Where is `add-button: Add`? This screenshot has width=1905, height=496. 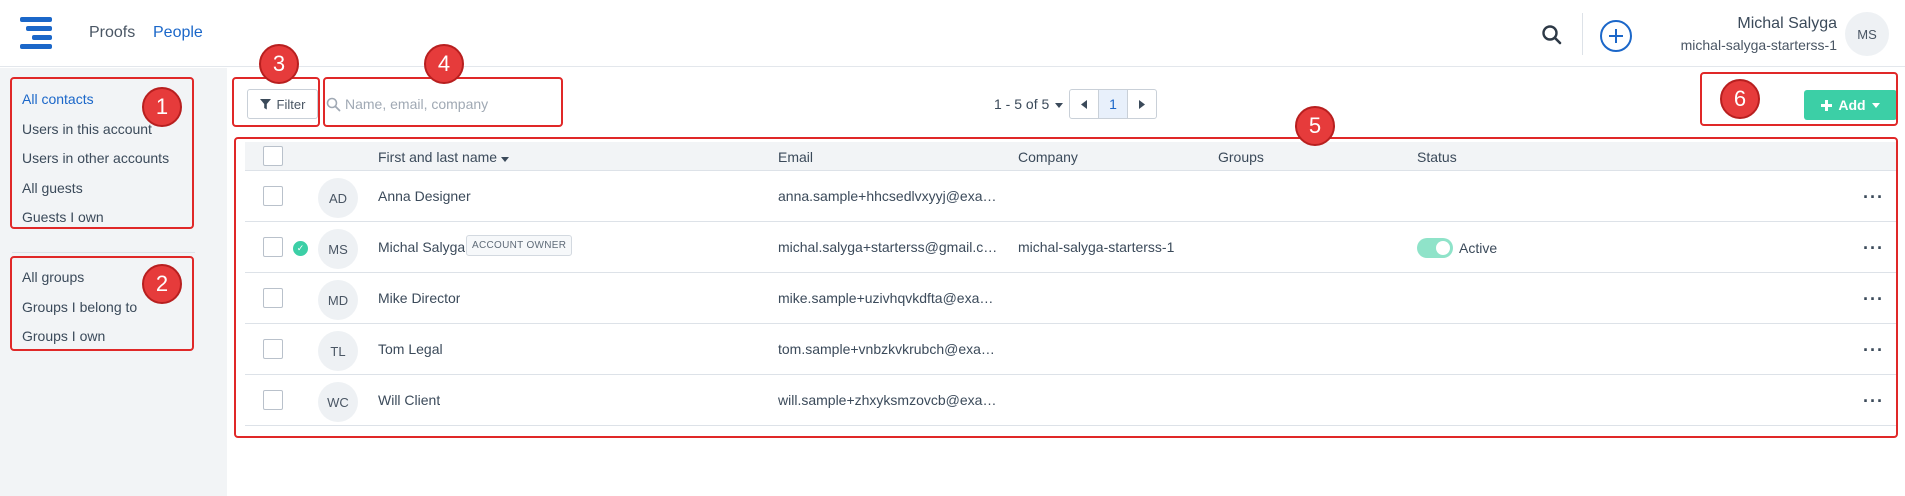
add-button: Add is located at coordinates (1850, 105).